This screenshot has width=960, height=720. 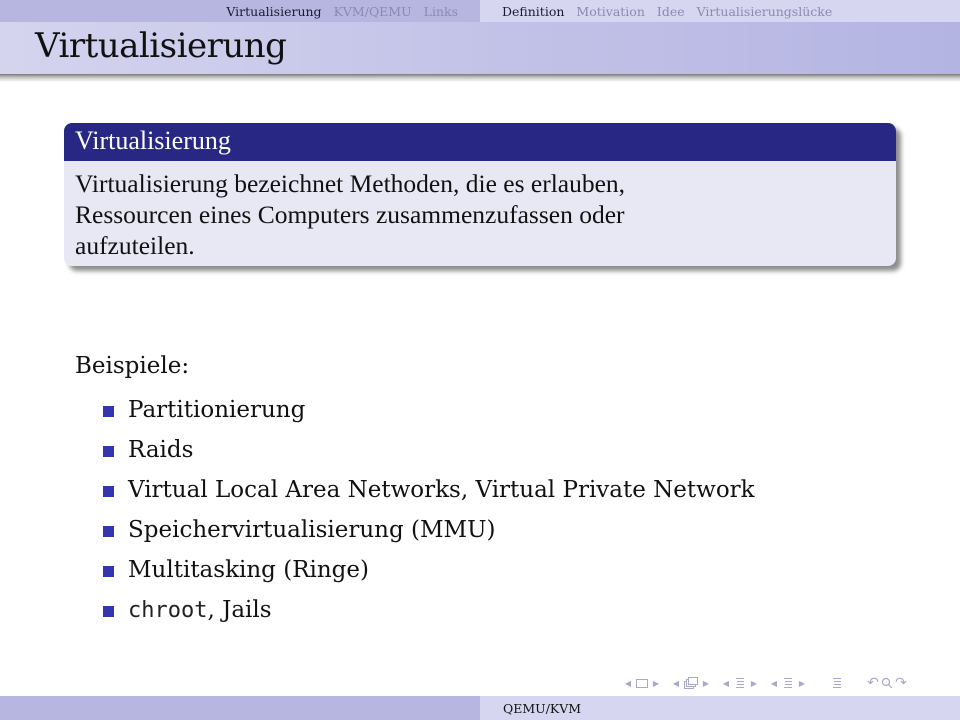 I want to click on frame-next-icon: ▶, so click(x=706, y=683).